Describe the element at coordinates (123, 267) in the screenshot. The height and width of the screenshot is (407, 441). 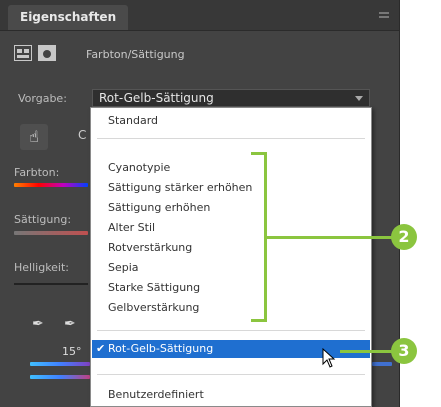
I see `menu-item-sepia: Sepia` at that location.